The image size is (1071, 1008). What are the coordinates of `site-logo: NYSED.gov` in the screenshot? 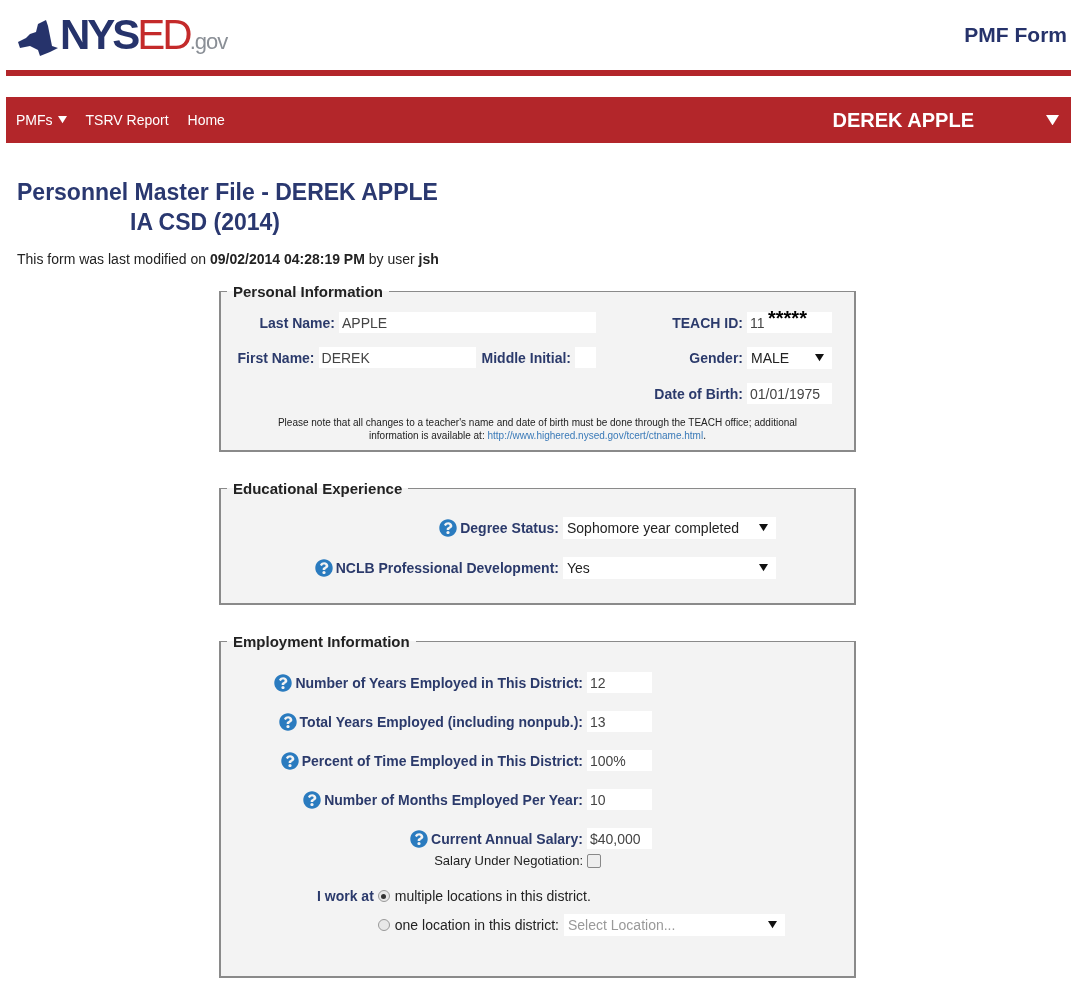 It's located at (122, 35).